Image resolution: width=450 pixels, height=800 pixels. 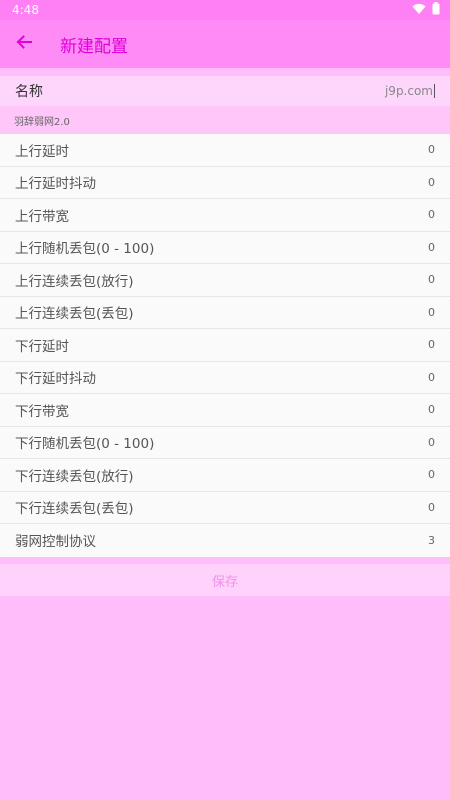 I want to click on text-caret, so click(x=434, y=91).